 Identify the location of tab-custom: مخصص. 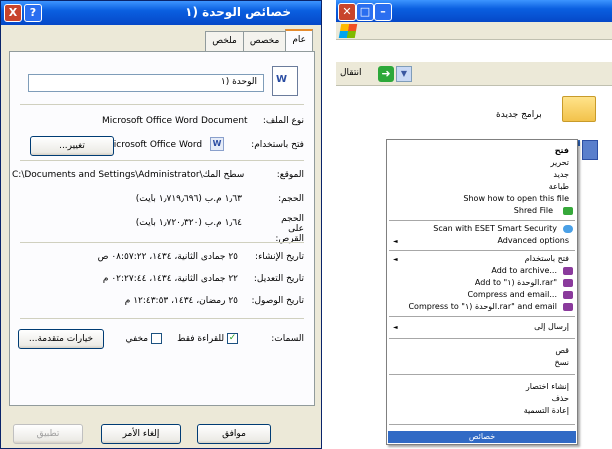
(264, 41).